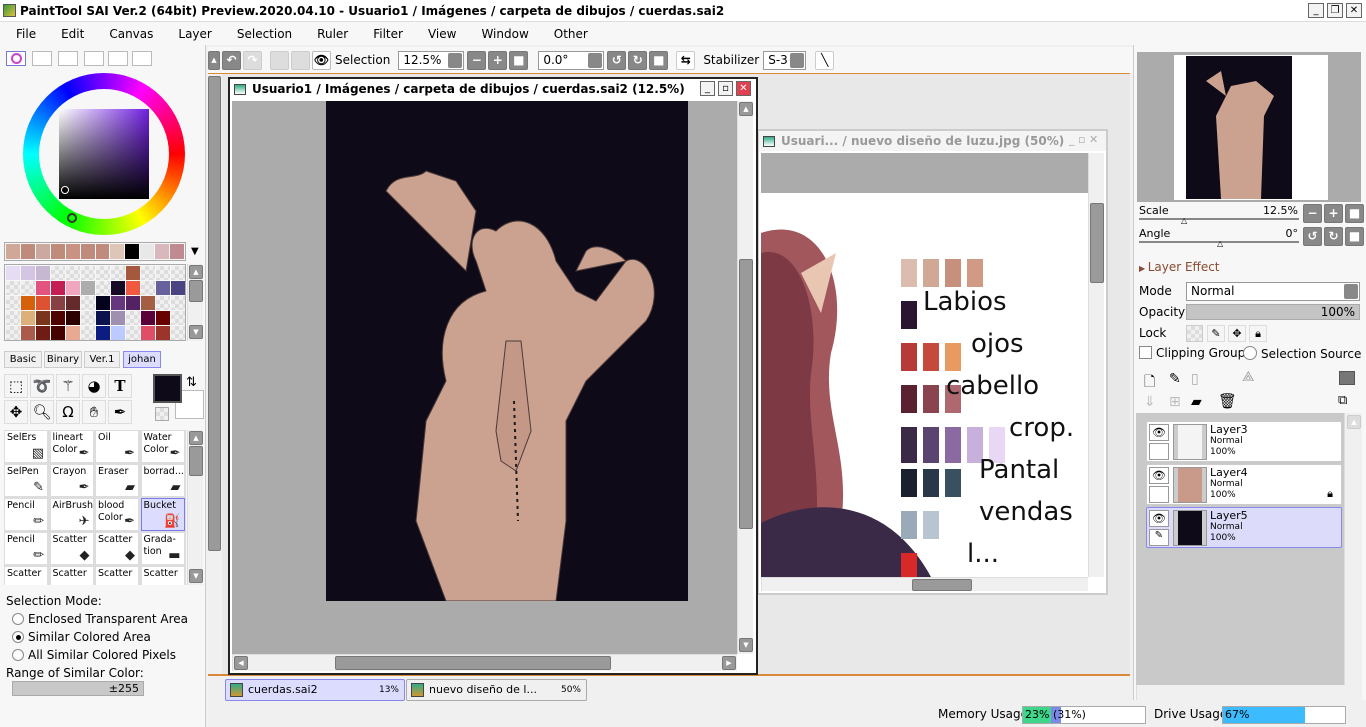 The height and width of the screenshot is (727, 1366). I want to click on brush-slot: Bucket ⛽, so click(162, 514).